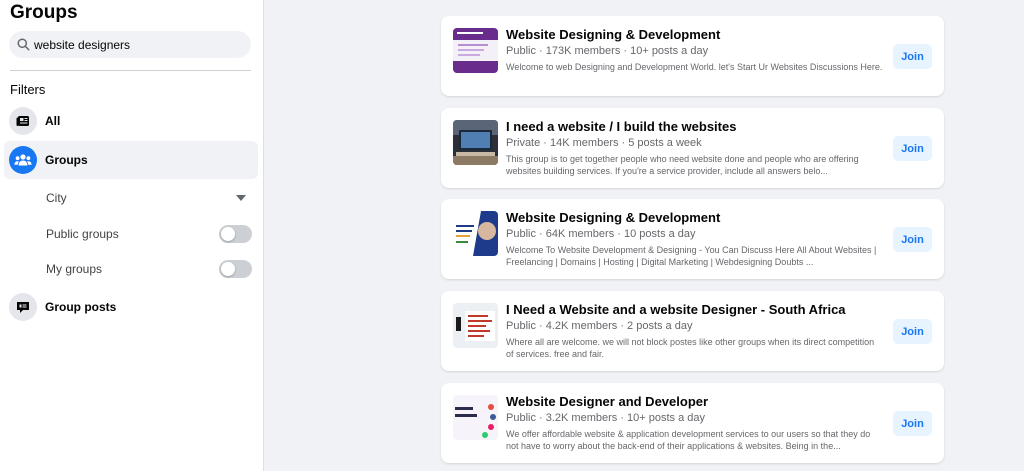 The height and width of the screenshot is (471, 1024). I want to click on search-input, so click(134, 44).